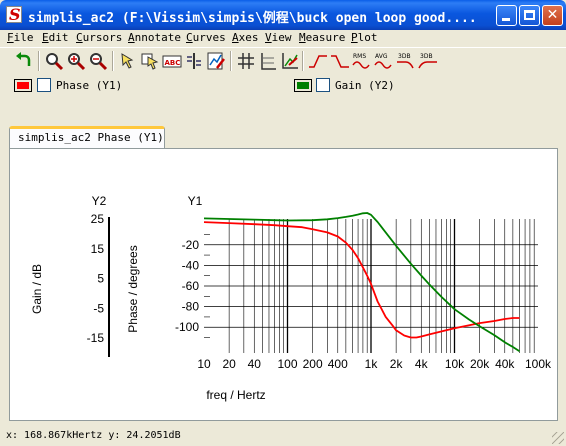 This screenshot has height=446, width=566. I want to click on fall-icon, so click(340, 61).